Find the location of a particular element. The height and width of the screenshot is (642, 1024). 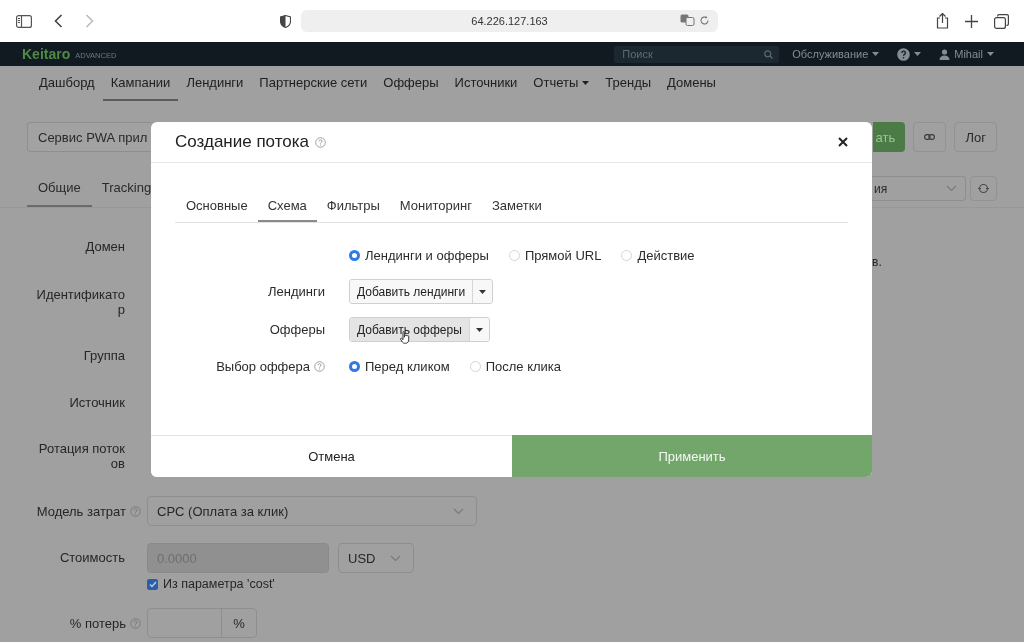

field-label: Источник is located at coordinates (97, 402).